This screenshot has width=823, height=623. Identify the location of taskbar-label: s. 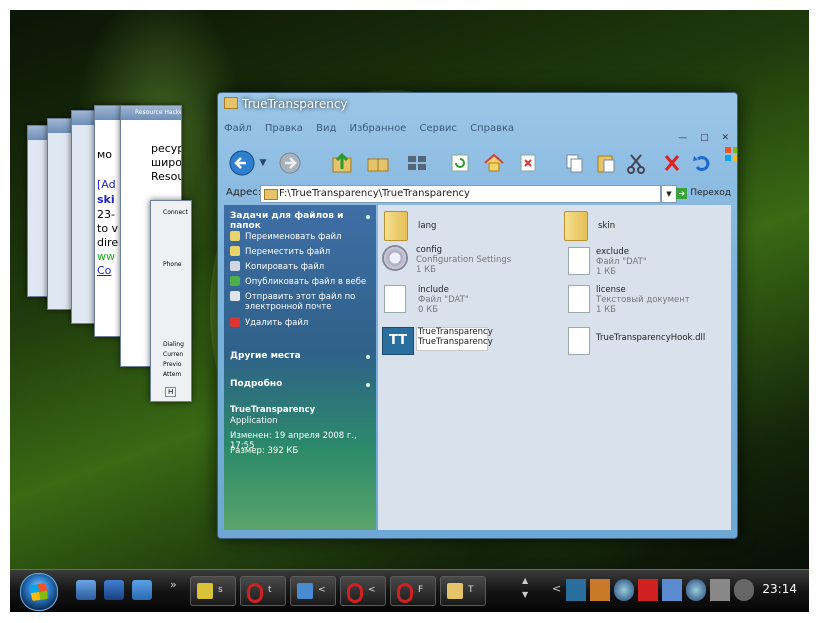
(220, 590).